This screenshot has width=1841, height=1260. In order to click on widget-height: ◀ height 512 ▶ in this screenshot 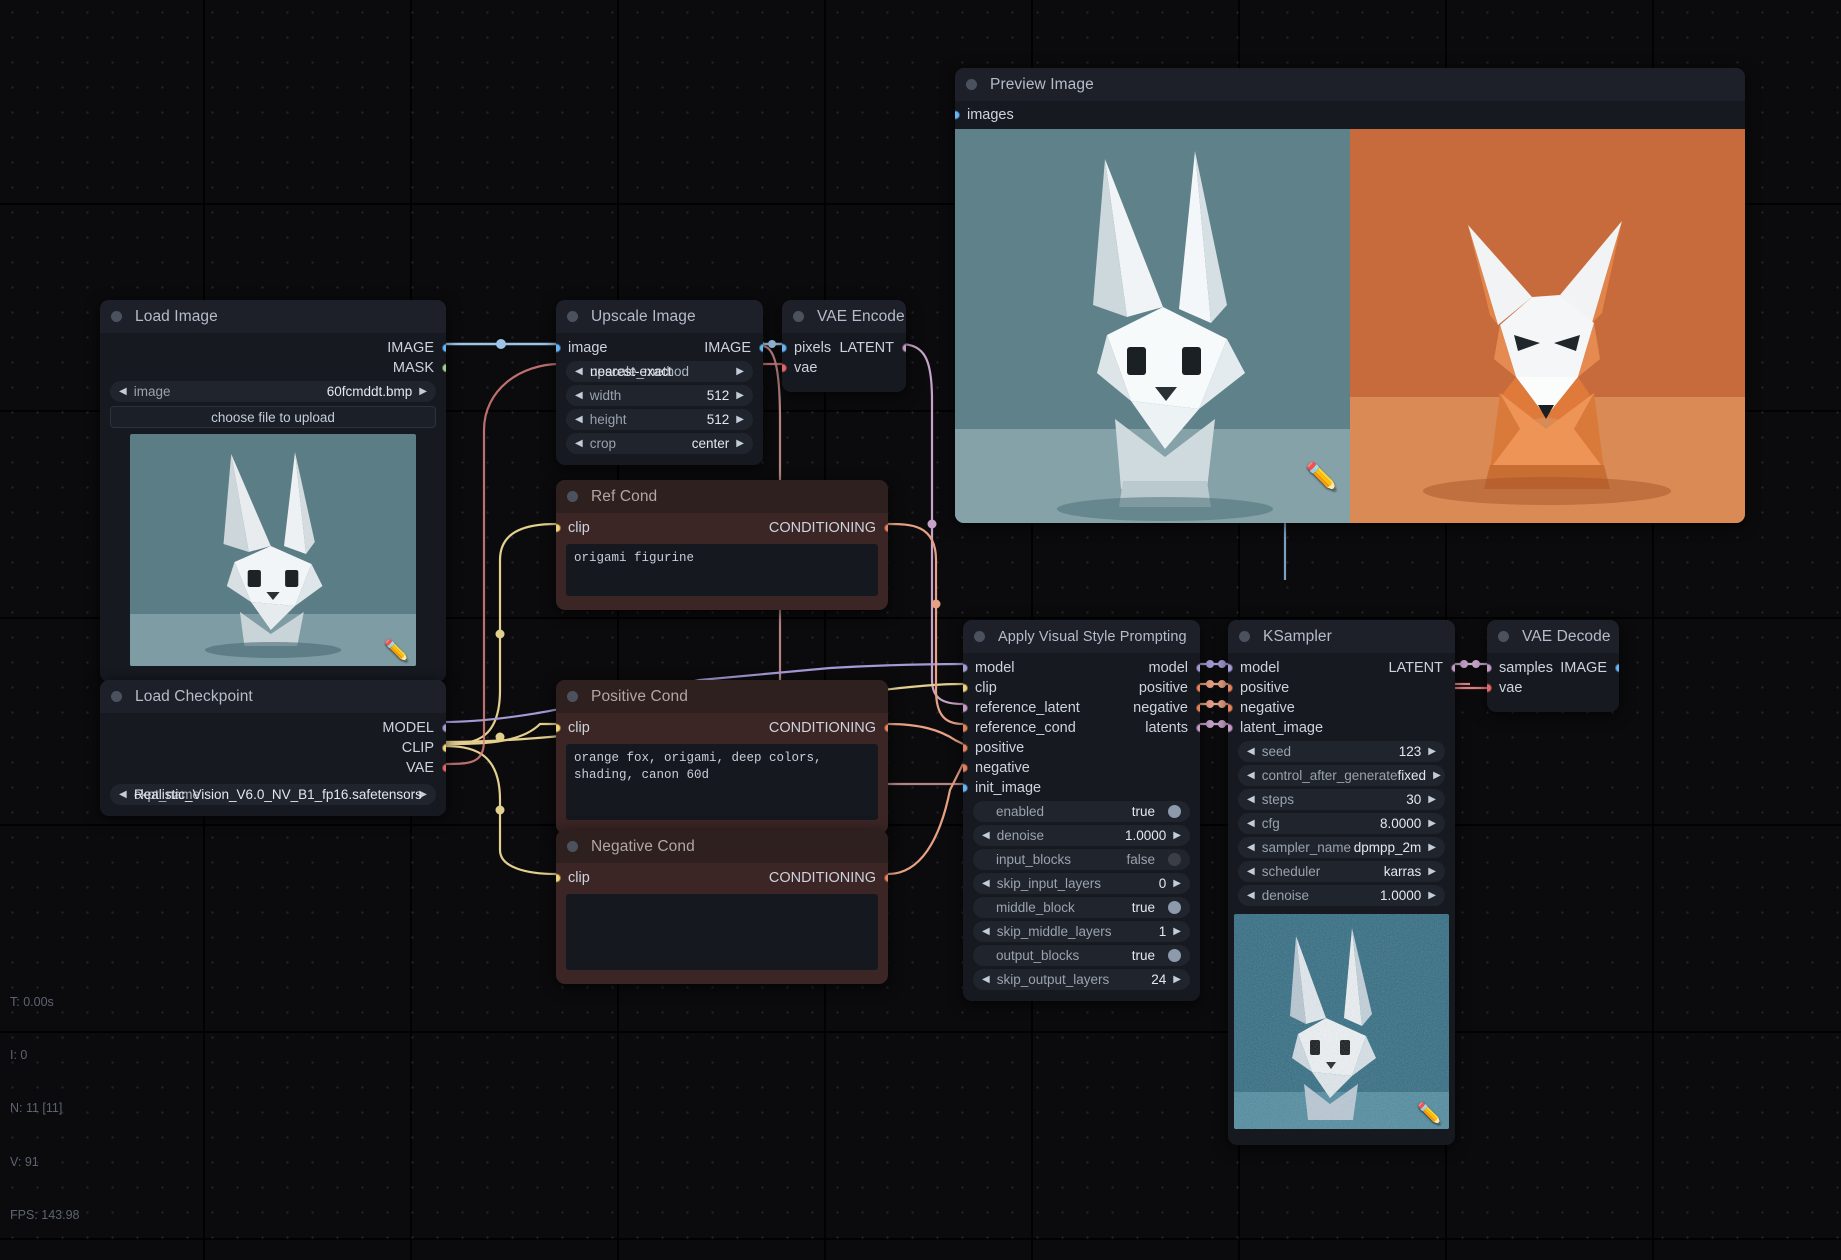, I will do `click(659, 419)`.